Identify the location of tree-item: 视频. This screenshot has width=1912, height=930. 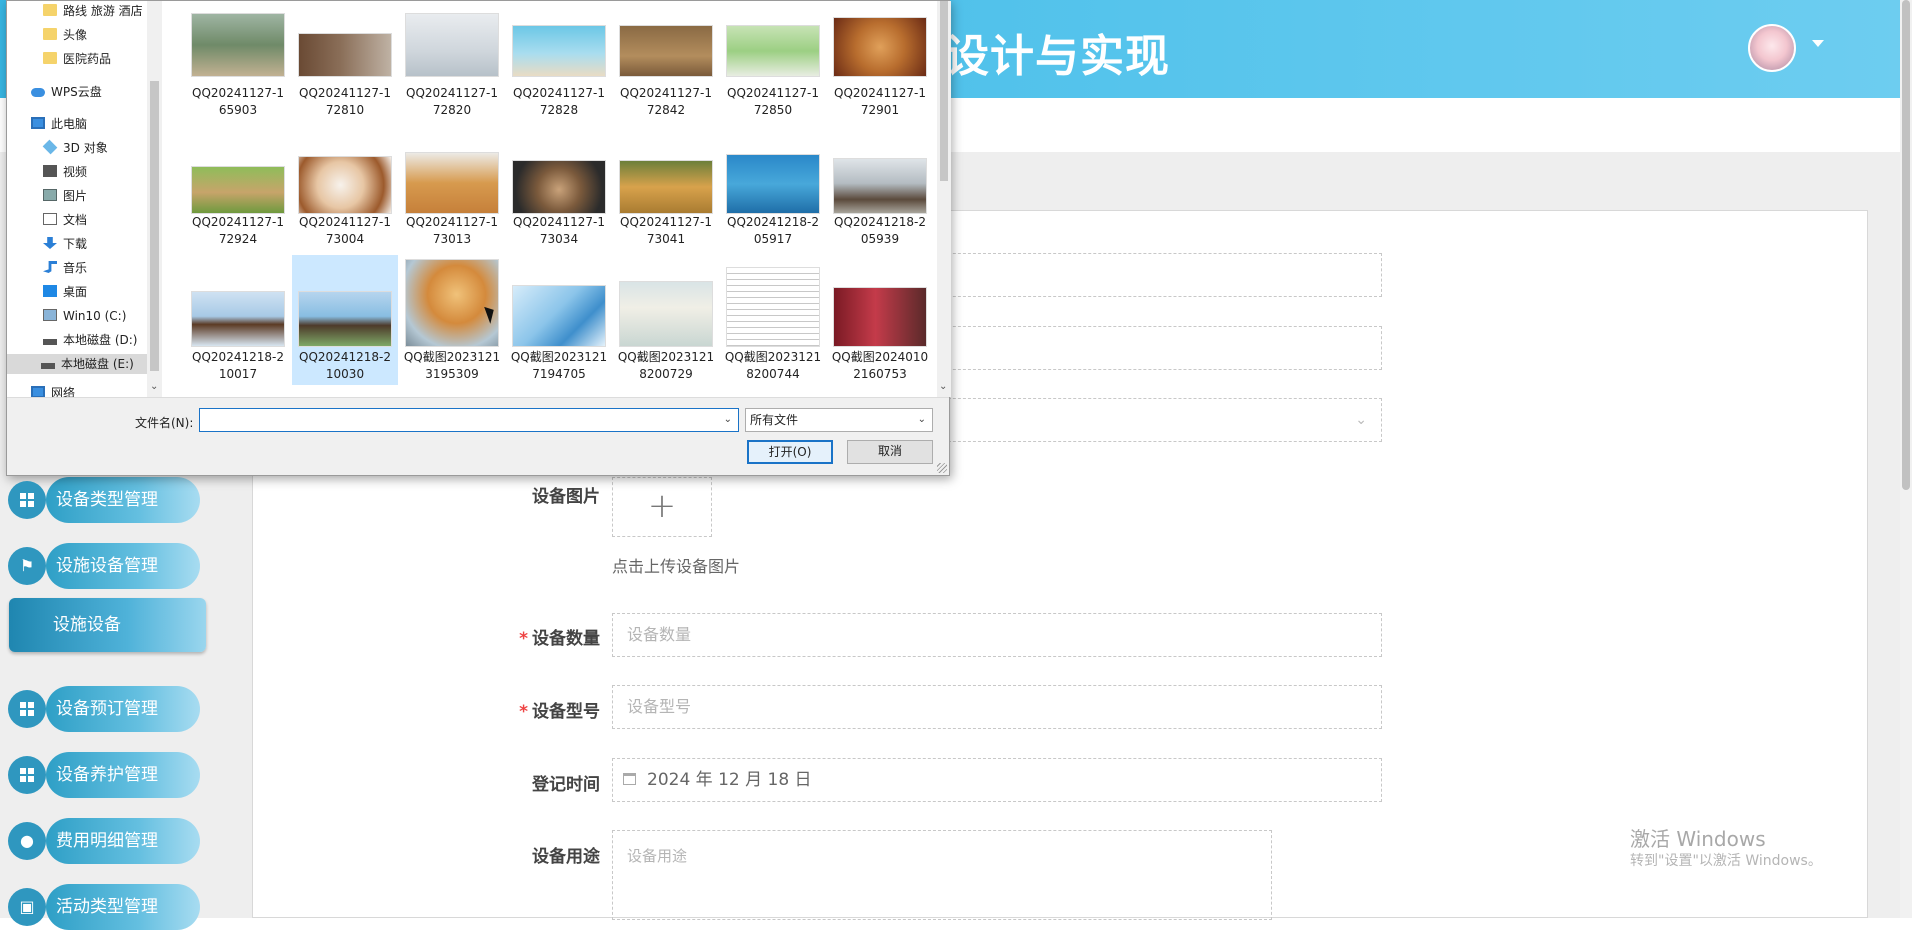
(65, 172).